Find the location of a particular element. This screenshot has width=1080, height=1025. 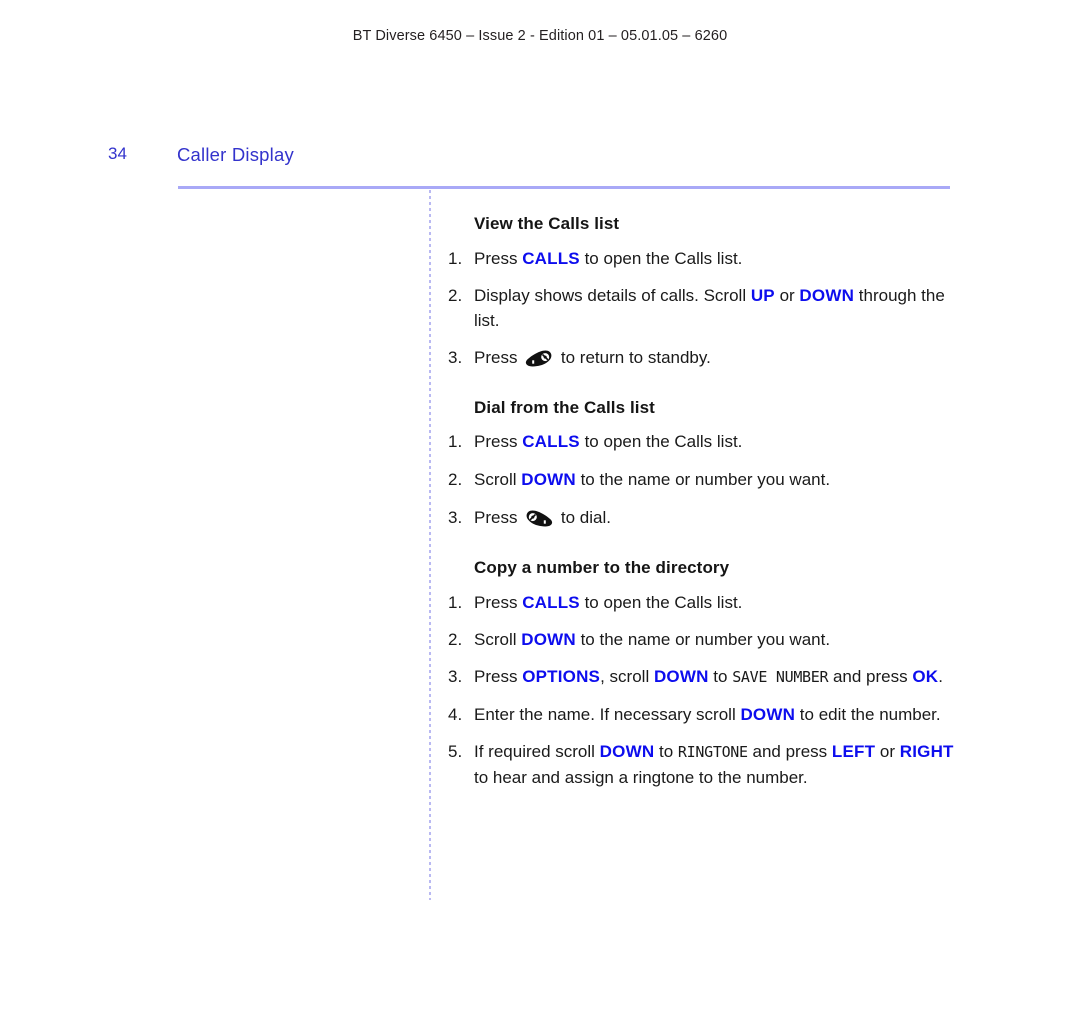

section-heading: View the Calls list is located at coordinates (547, 223).